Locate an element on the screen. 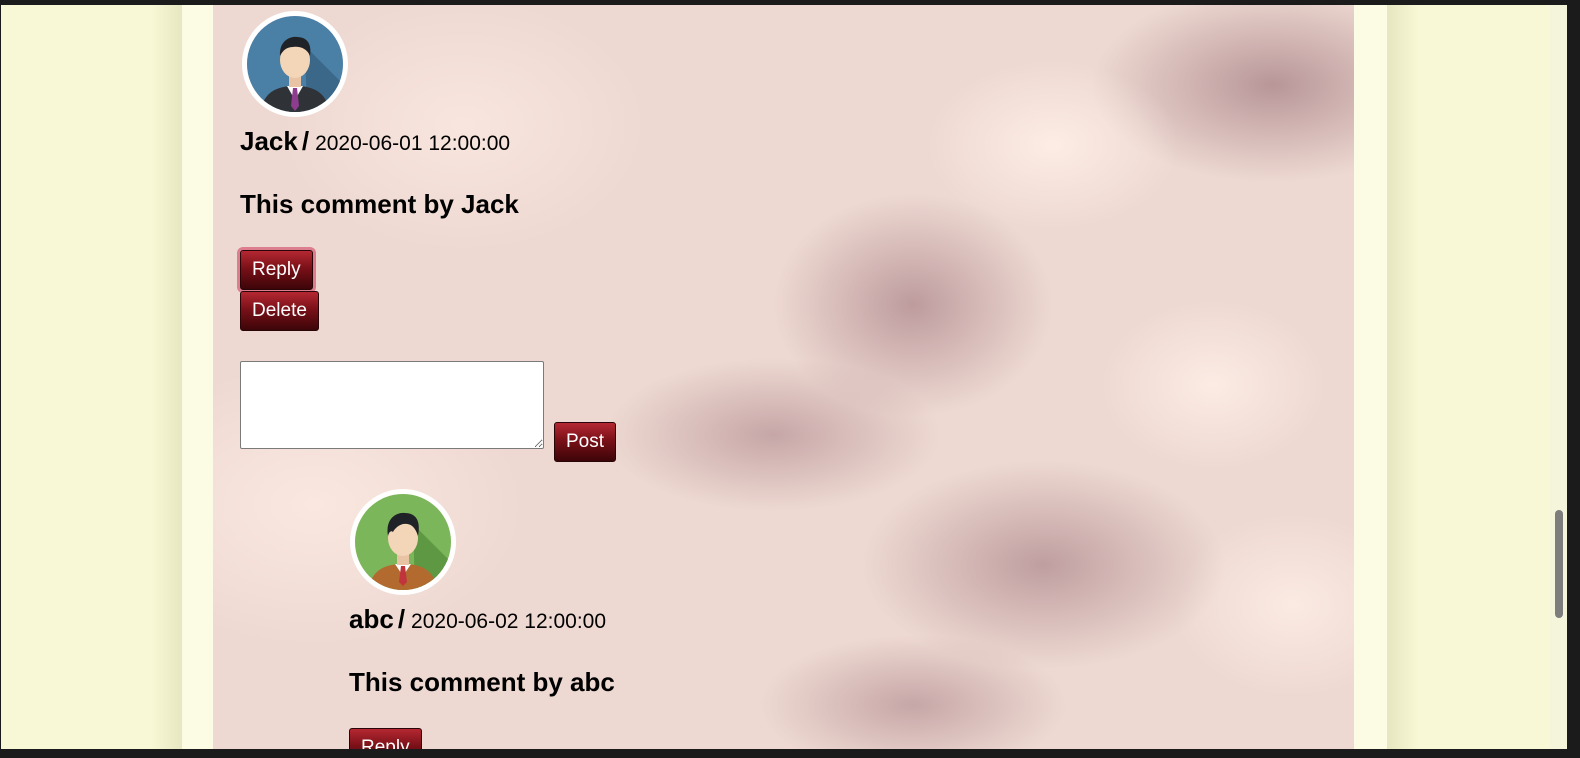  scrollbar-thumb is located at coordinates (1559, 564).